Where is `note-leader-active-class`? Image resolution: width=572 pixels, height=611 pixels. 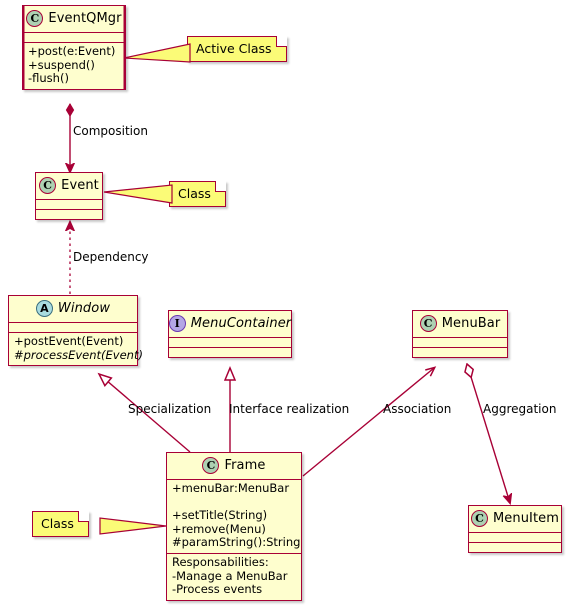
note-leader-active-class is located at coordinates (157, 53).